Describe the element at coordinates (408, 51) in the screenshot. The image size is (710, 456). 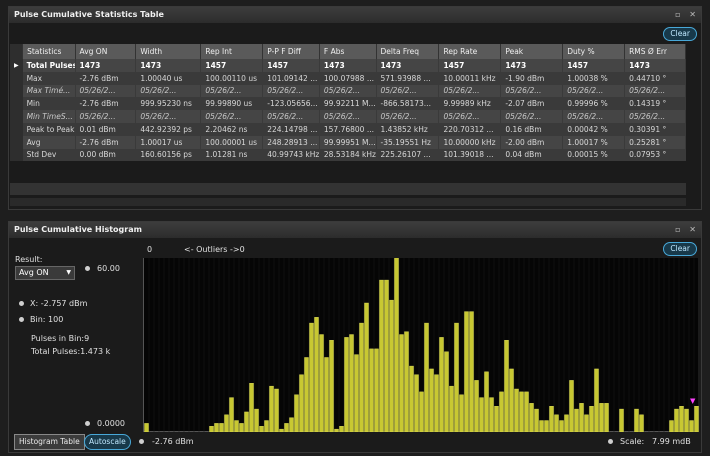
I see `column-header: Delta Freq` at that location.